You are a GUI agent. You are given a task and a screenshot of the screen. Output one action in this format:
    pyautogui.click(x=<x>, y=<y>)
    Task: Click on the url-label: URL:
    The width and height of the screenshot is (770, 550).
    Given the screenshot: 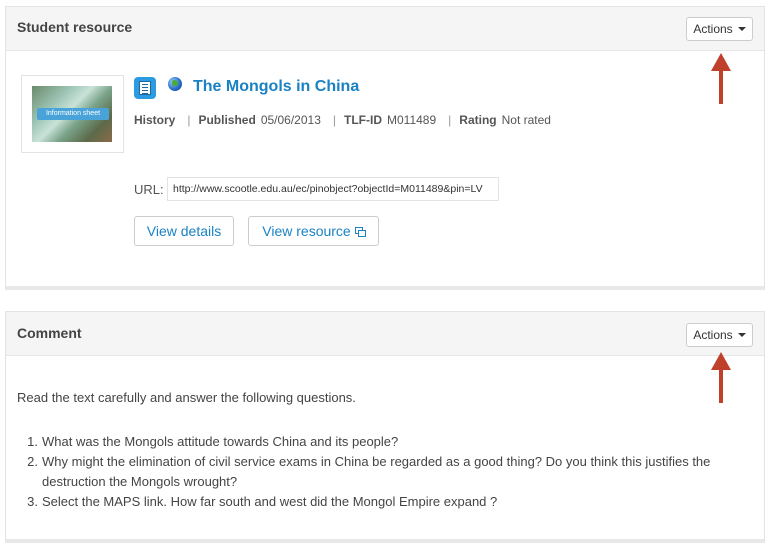 What is the action you would take?
    pyautogui.click(x=149, y=189)
    